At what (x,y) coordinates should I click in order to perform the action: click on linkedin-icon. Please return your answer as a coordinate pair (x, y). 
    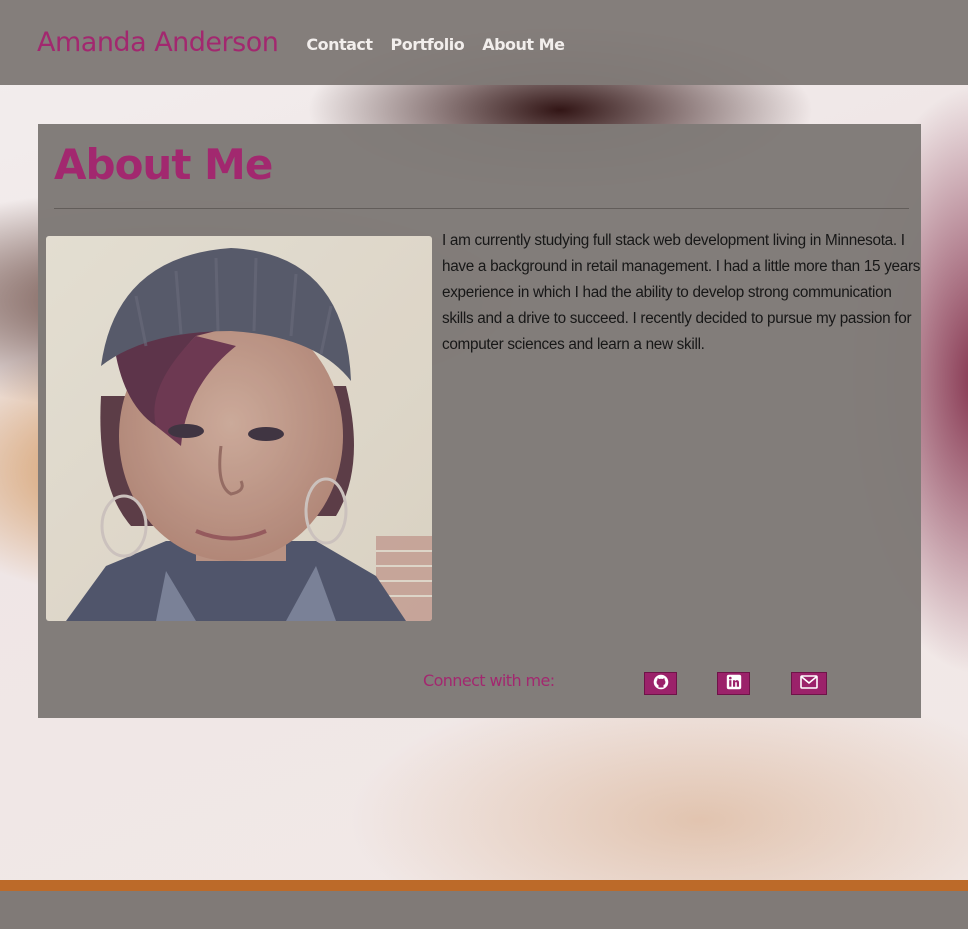
    Looking at the image, I should click on (734, 684).